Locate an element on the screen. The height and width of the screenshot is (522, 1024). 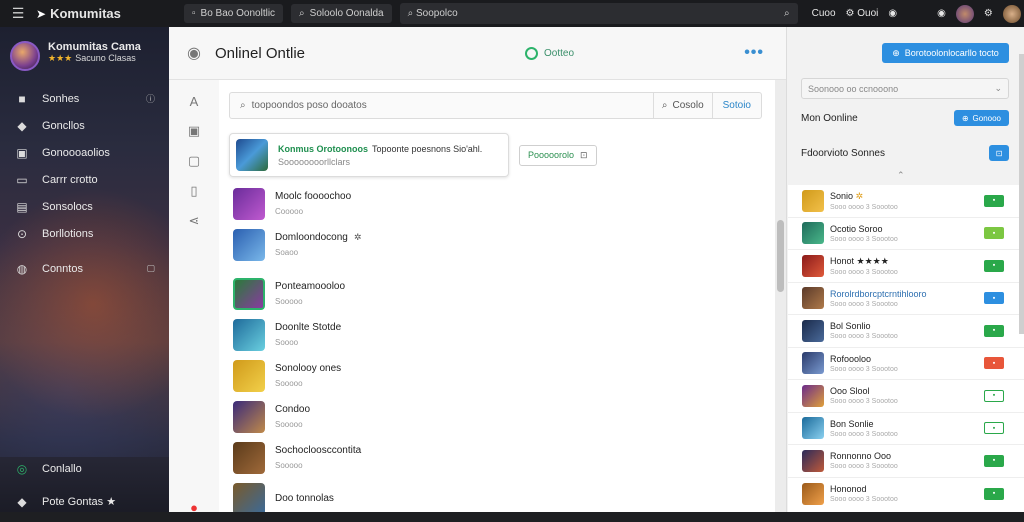
sidebar-footer-item-0: ◎ Conlallo is located at coordinates (84, 468).